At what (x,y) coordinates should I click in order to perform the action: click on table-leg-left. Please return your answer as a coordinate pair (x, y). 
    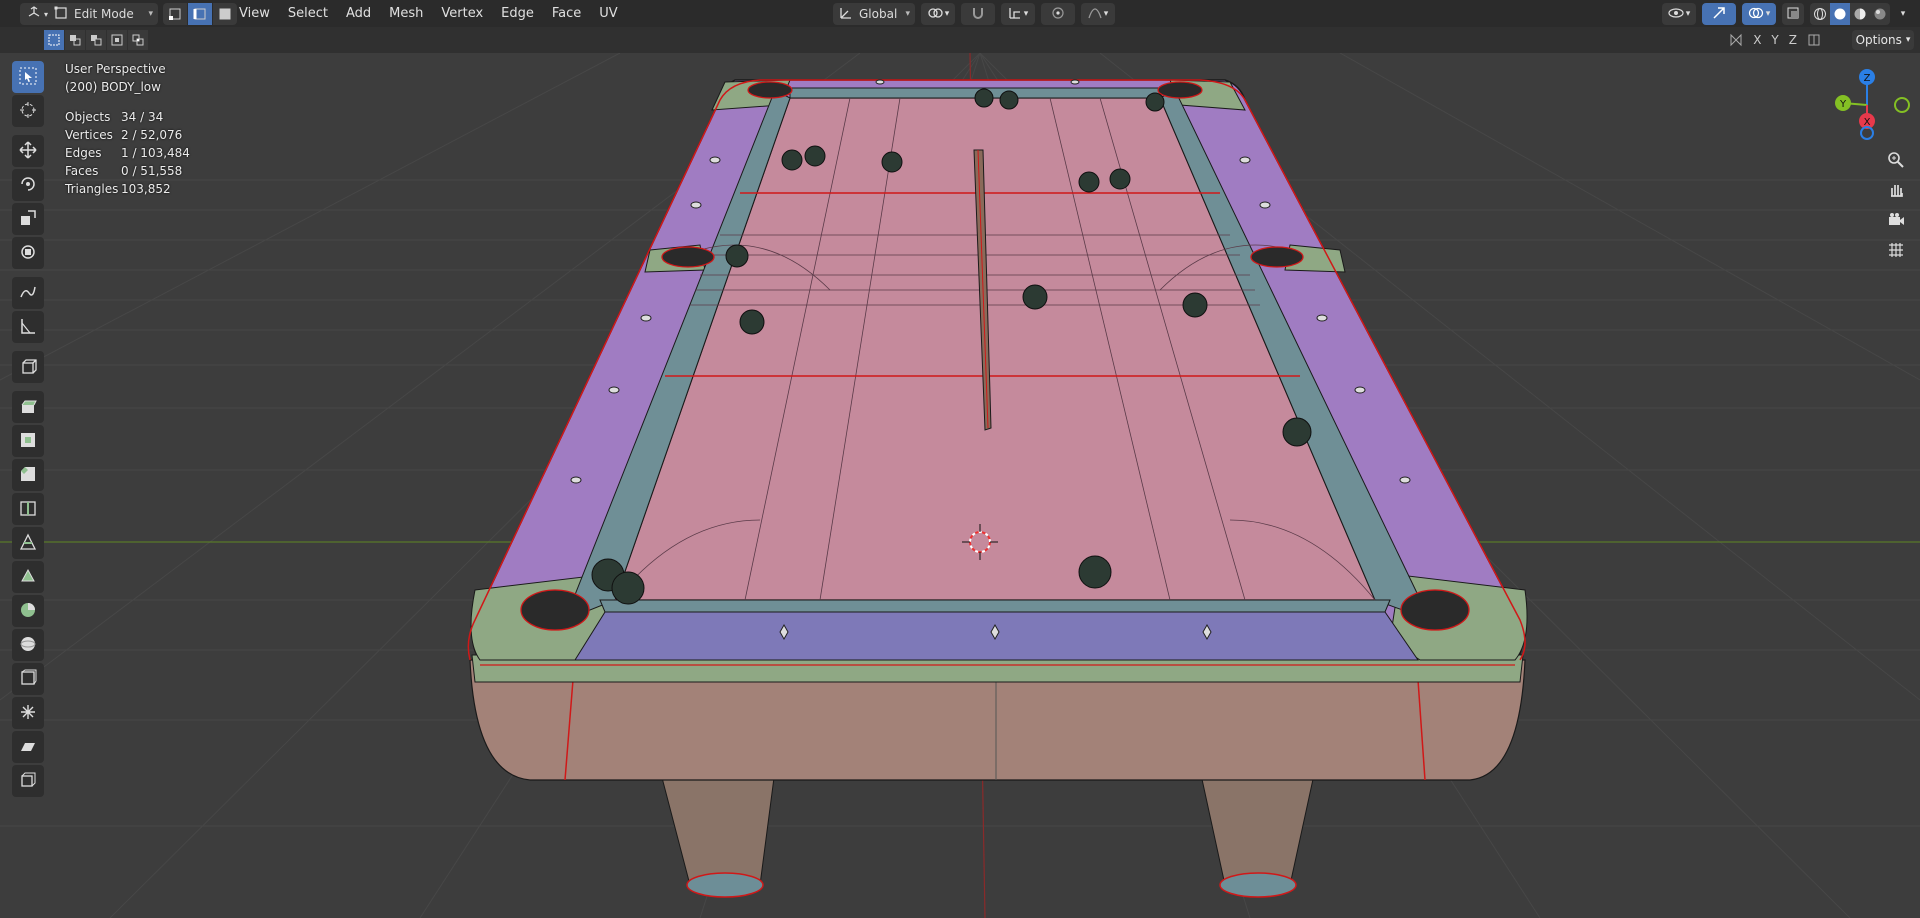
    Looking at the image, I should click on (717, 833).